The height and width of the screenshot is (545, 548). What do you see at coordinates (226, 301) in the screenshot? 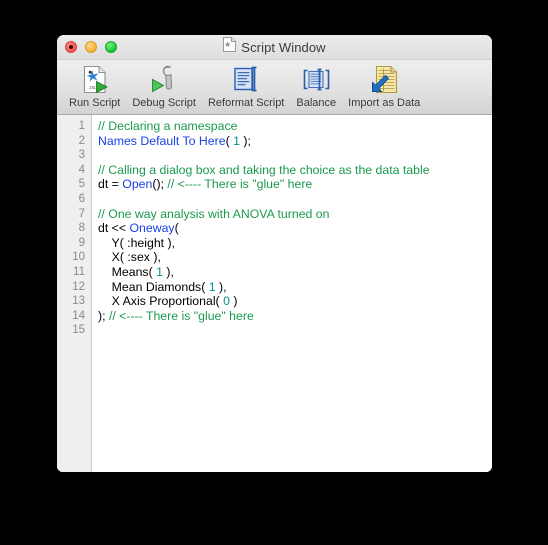
I see `code-token-num: 0` at bounding box center [226, 301].